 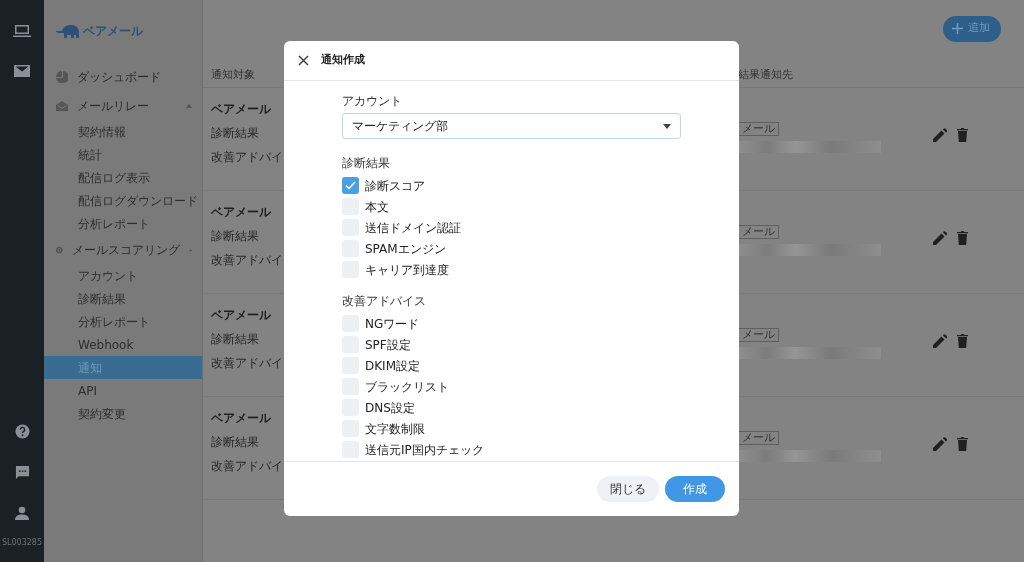 I want to click on user-icon, so click(x=22, y=513).